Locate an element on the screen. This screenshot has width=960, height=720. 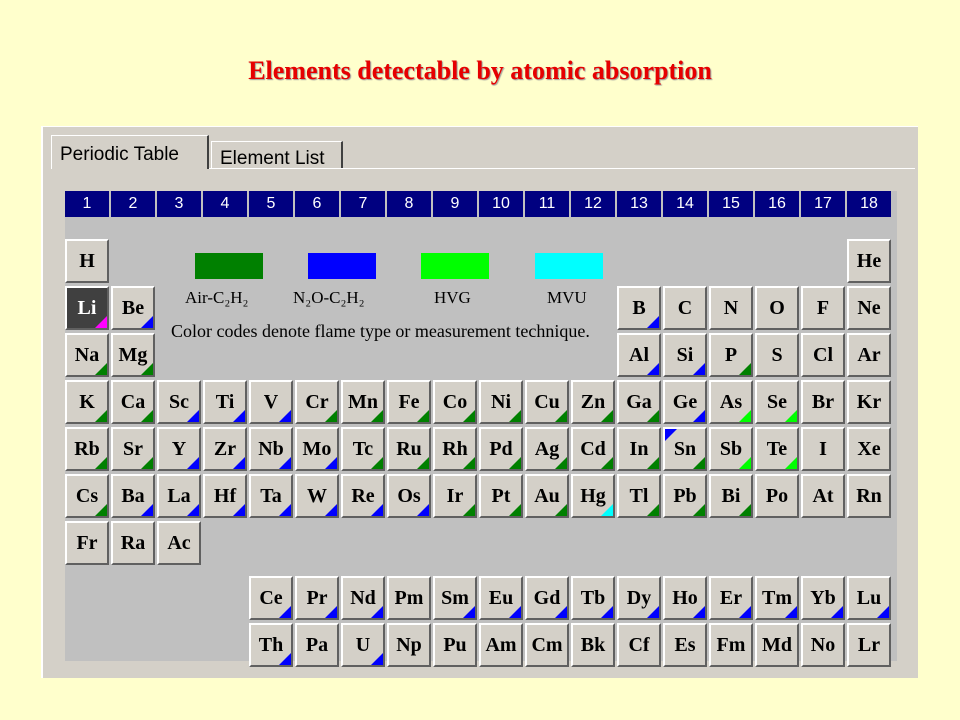
element-cell-au: Au is located at coordinates (547, 496).